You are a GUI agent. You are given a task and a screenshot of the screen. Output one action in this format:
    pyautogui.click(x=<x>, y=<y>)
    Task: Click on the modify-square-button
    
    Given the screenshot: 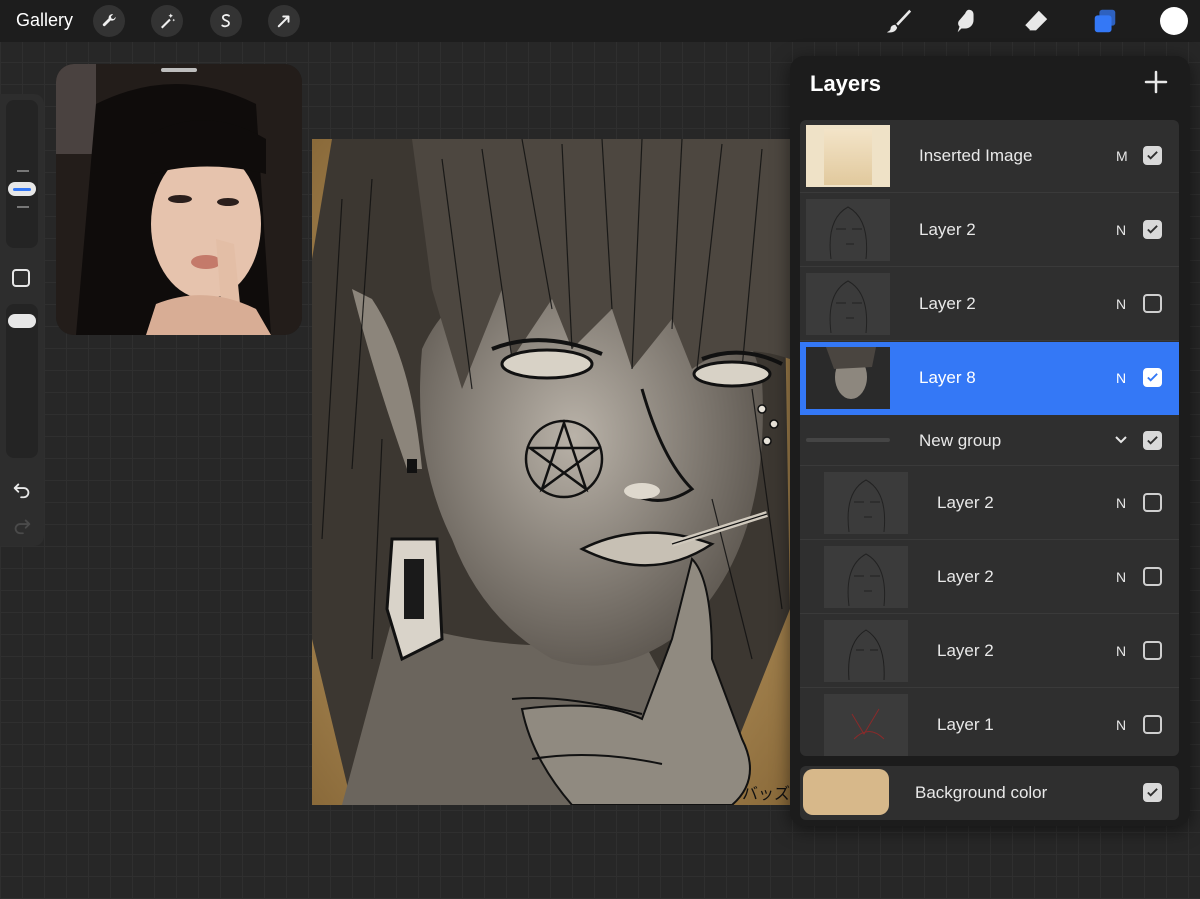 What is the action you would take?
    pyautogui.click(x=21, y=278)
    